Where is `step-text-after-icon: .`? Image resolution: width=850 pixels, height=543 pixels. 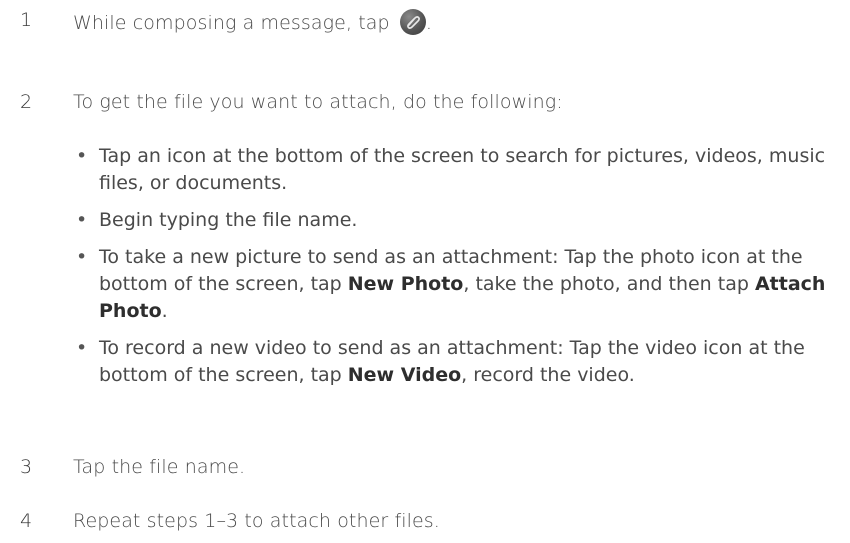 step-text-after-icon: . is located at coordinates (428, 23).